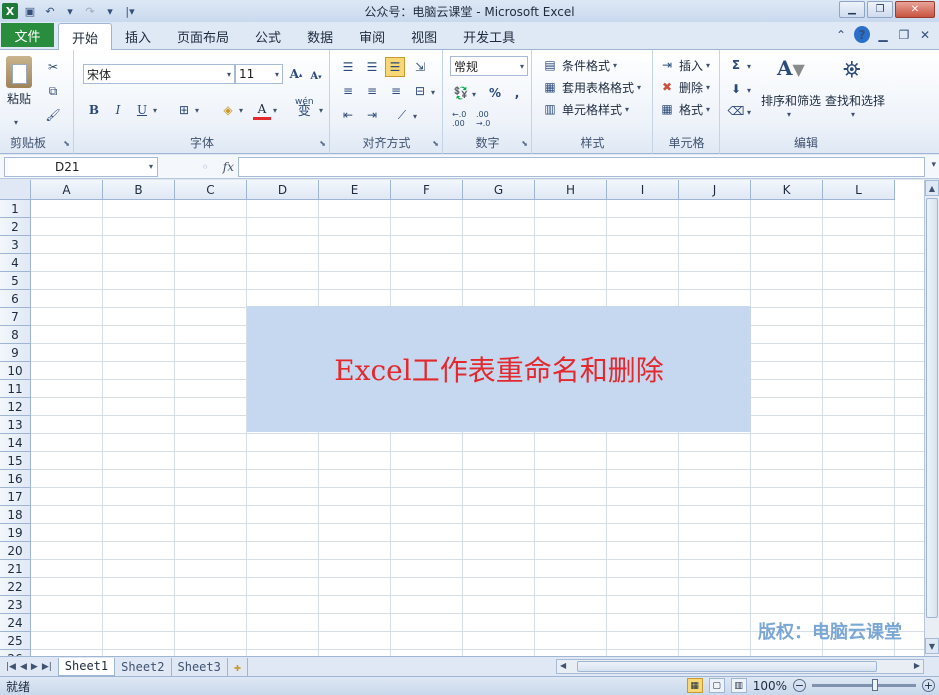 The height and width of the screenshot is (695, 939). I want to click on column-header-g: G, so click(499, 190).